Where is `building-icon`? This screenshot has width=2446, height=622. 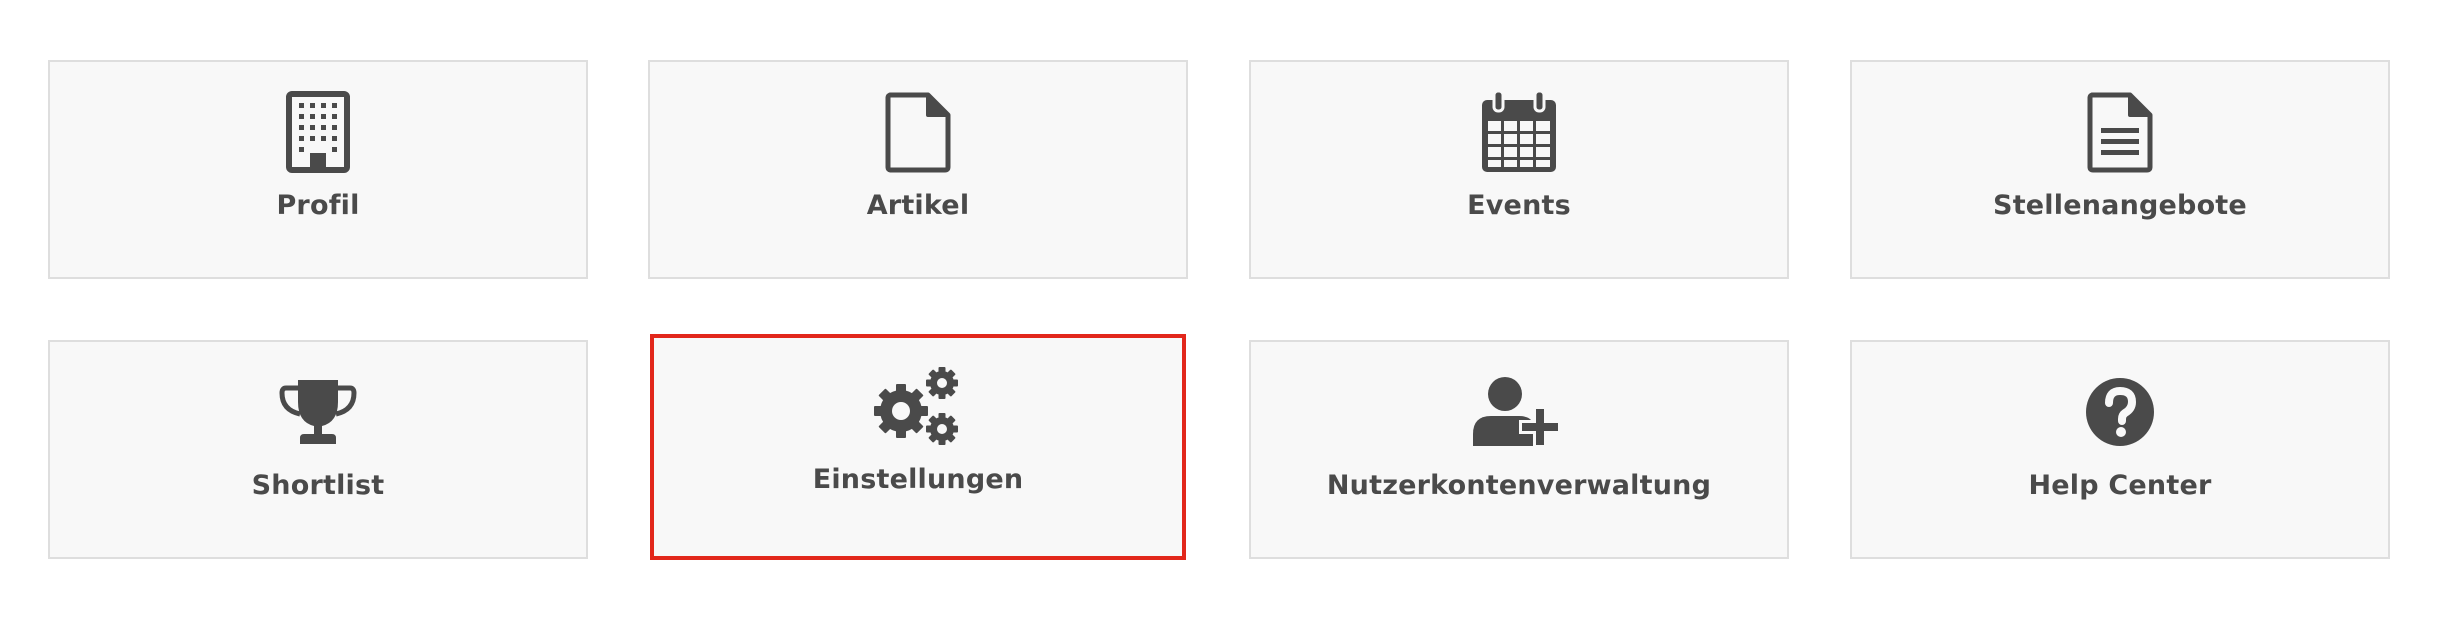
building-icon is located at coordinates (318, 132).